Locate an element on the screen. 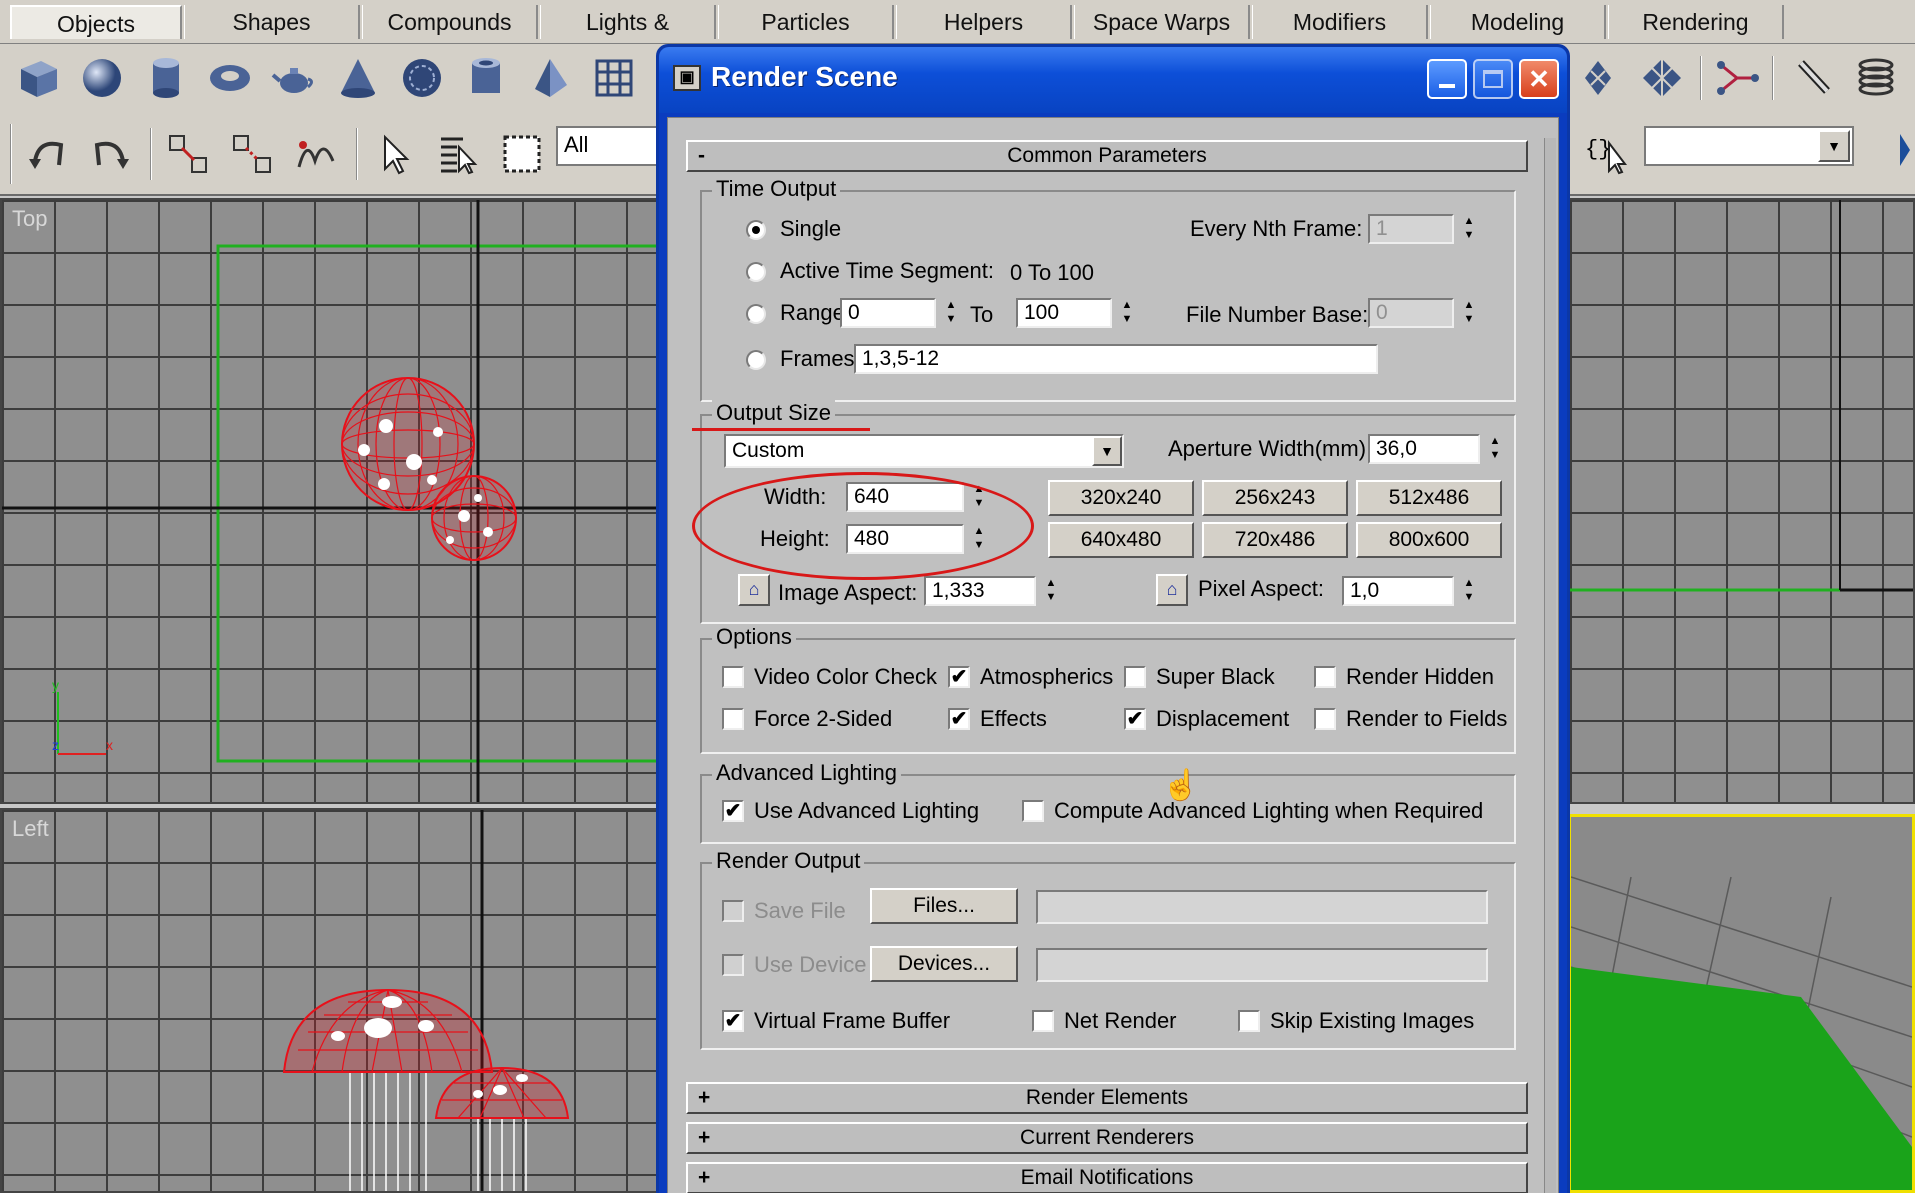 The image size is (1915, 1193). bind-space-warp-icon is located at coordinates (316, 154).